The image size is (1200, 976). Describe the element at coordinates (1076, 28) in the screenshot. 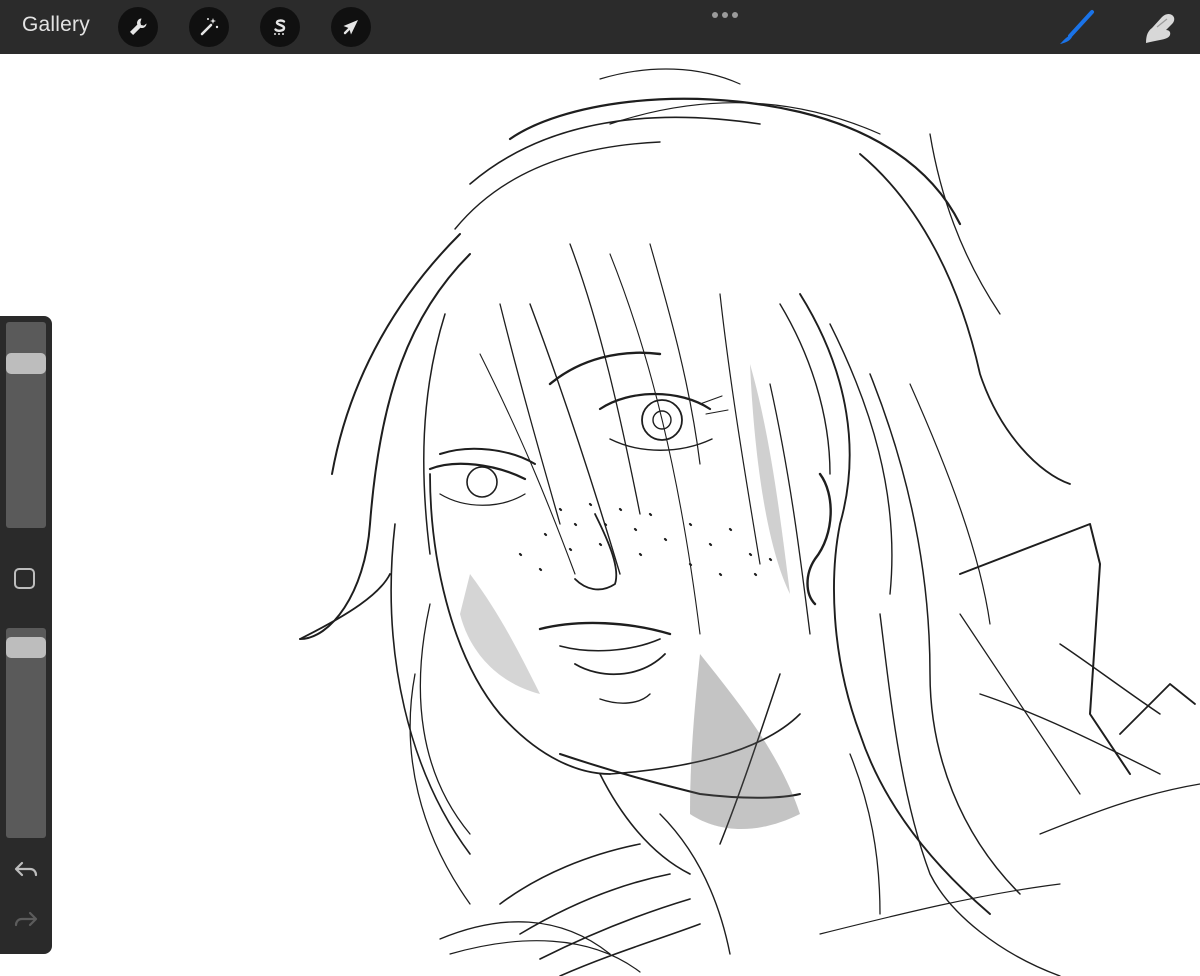

I see `brush-icon` at that location.